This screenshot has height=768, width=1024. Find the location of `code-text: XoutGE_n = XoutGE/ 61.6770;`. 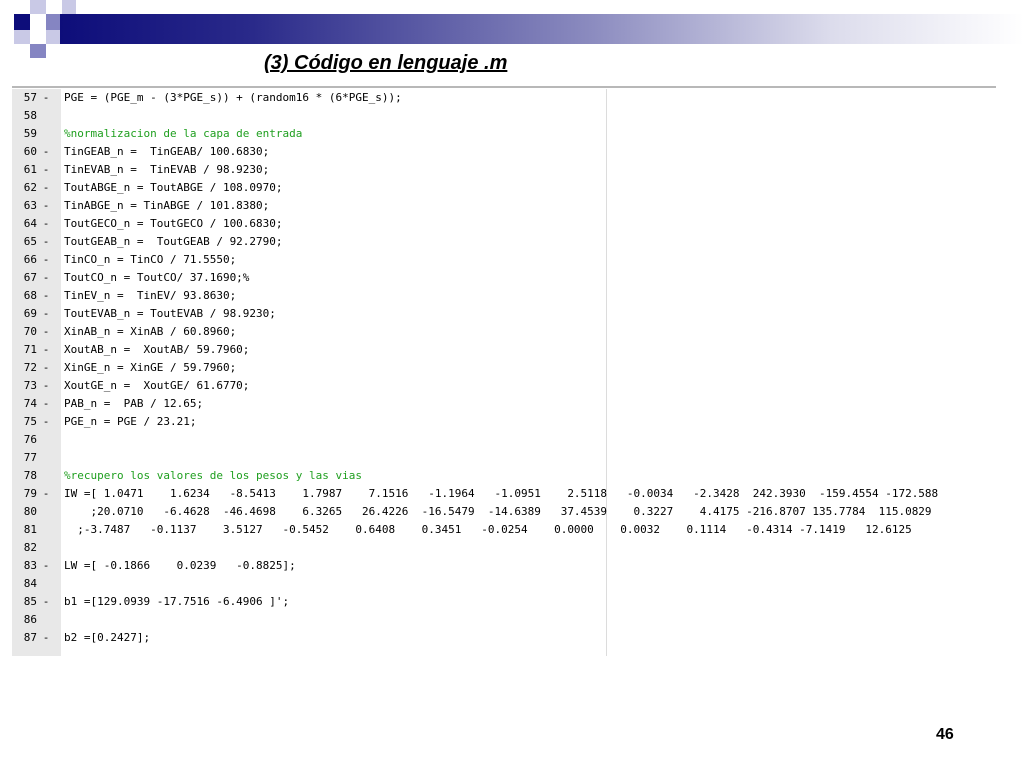

code-text: XoutGE_n = XoutGE/ 61.6770; is located at coordinates (157, 385).